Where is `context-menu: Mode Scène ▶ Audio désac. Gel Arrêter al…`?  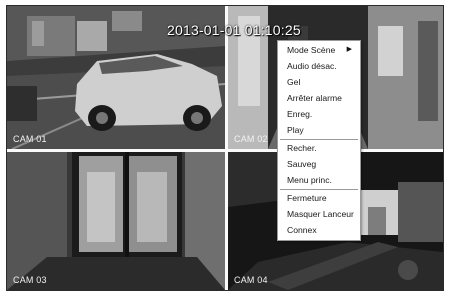 context-menu: Mode Scène ▶ Audio désac. Gel Arrêter al… is located at coordinates (319, 140).